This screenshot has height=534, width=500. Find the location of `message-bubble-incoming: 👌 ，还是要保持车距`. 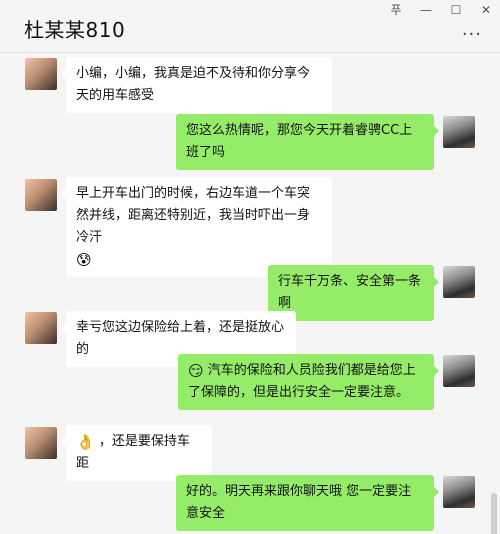

message-bubble-incoming: 👌 ，还是要保持车距 is located at coordinates (136, 453).